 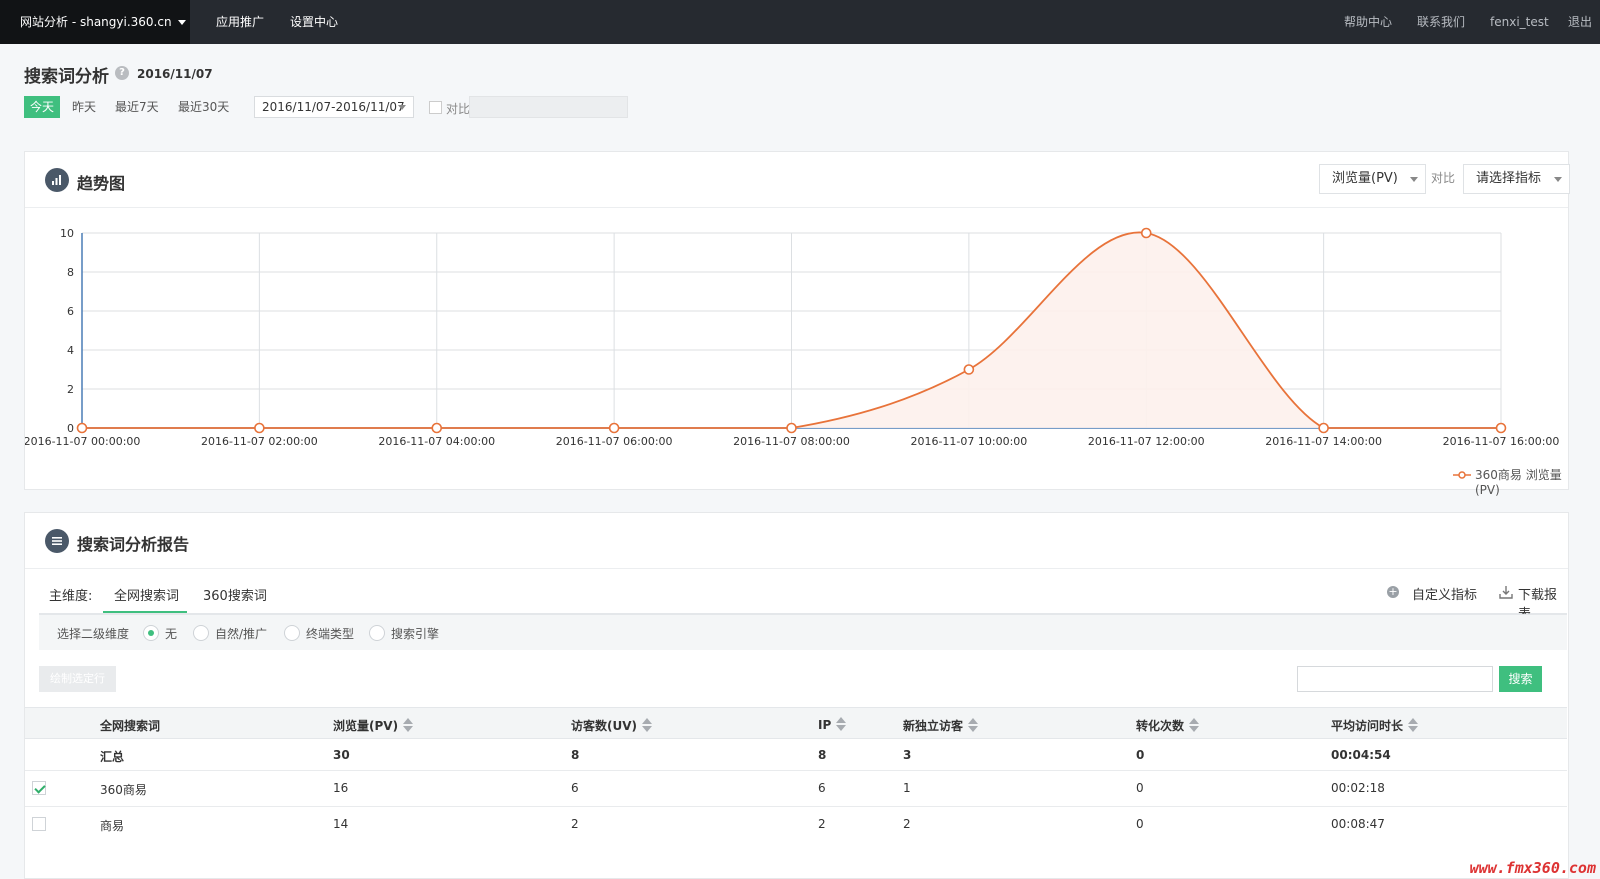 What do you see at coordinates (203, 107) in the screenshot?
I see `range-last30: 最近30天` at bounding box center [203, 107].